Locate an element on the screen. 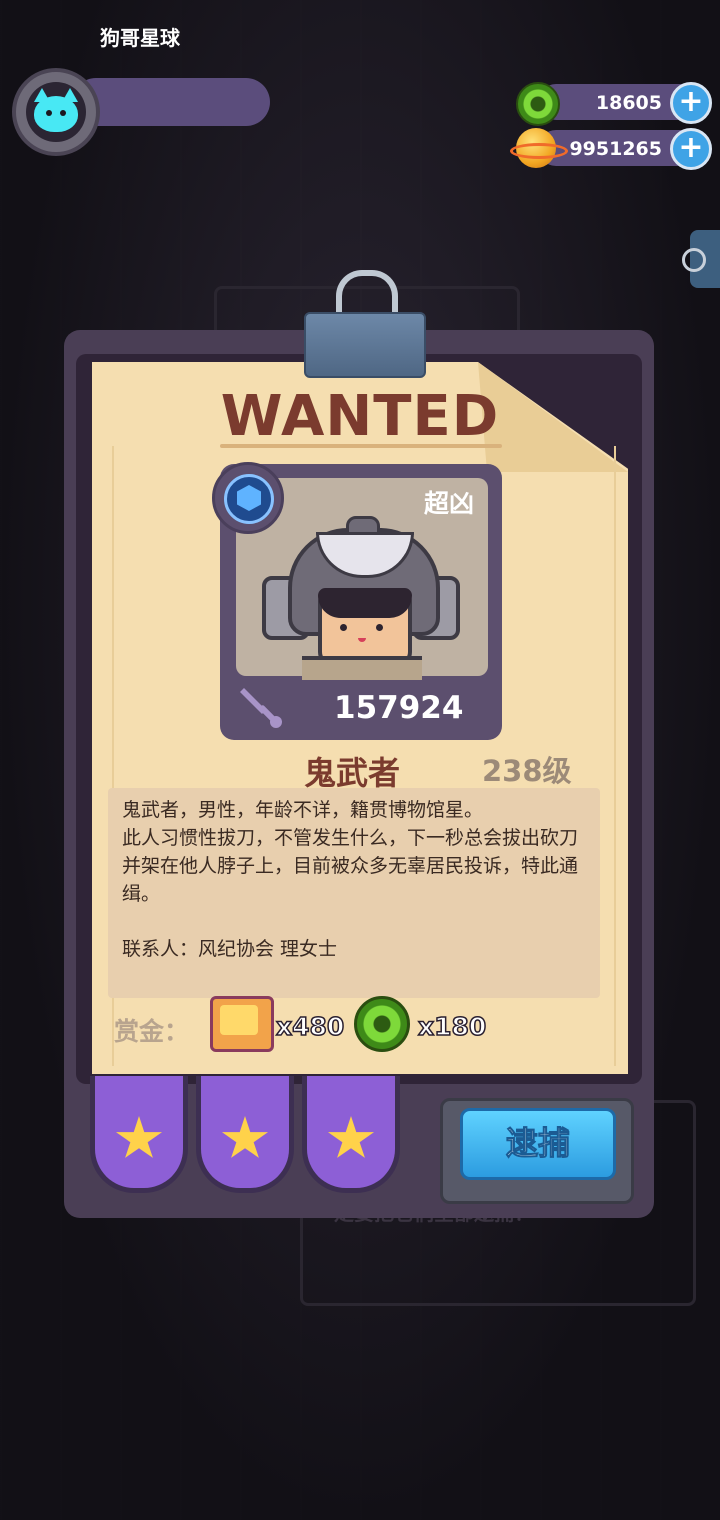  binder-clip-icon is located at coordinates (365, 345).